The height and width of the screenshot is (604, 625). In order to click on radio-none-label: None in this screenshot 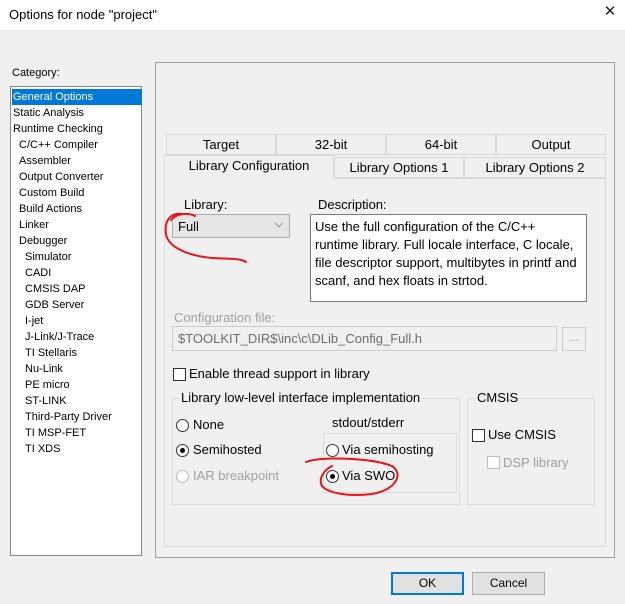, I will do `click(209, 424)`.